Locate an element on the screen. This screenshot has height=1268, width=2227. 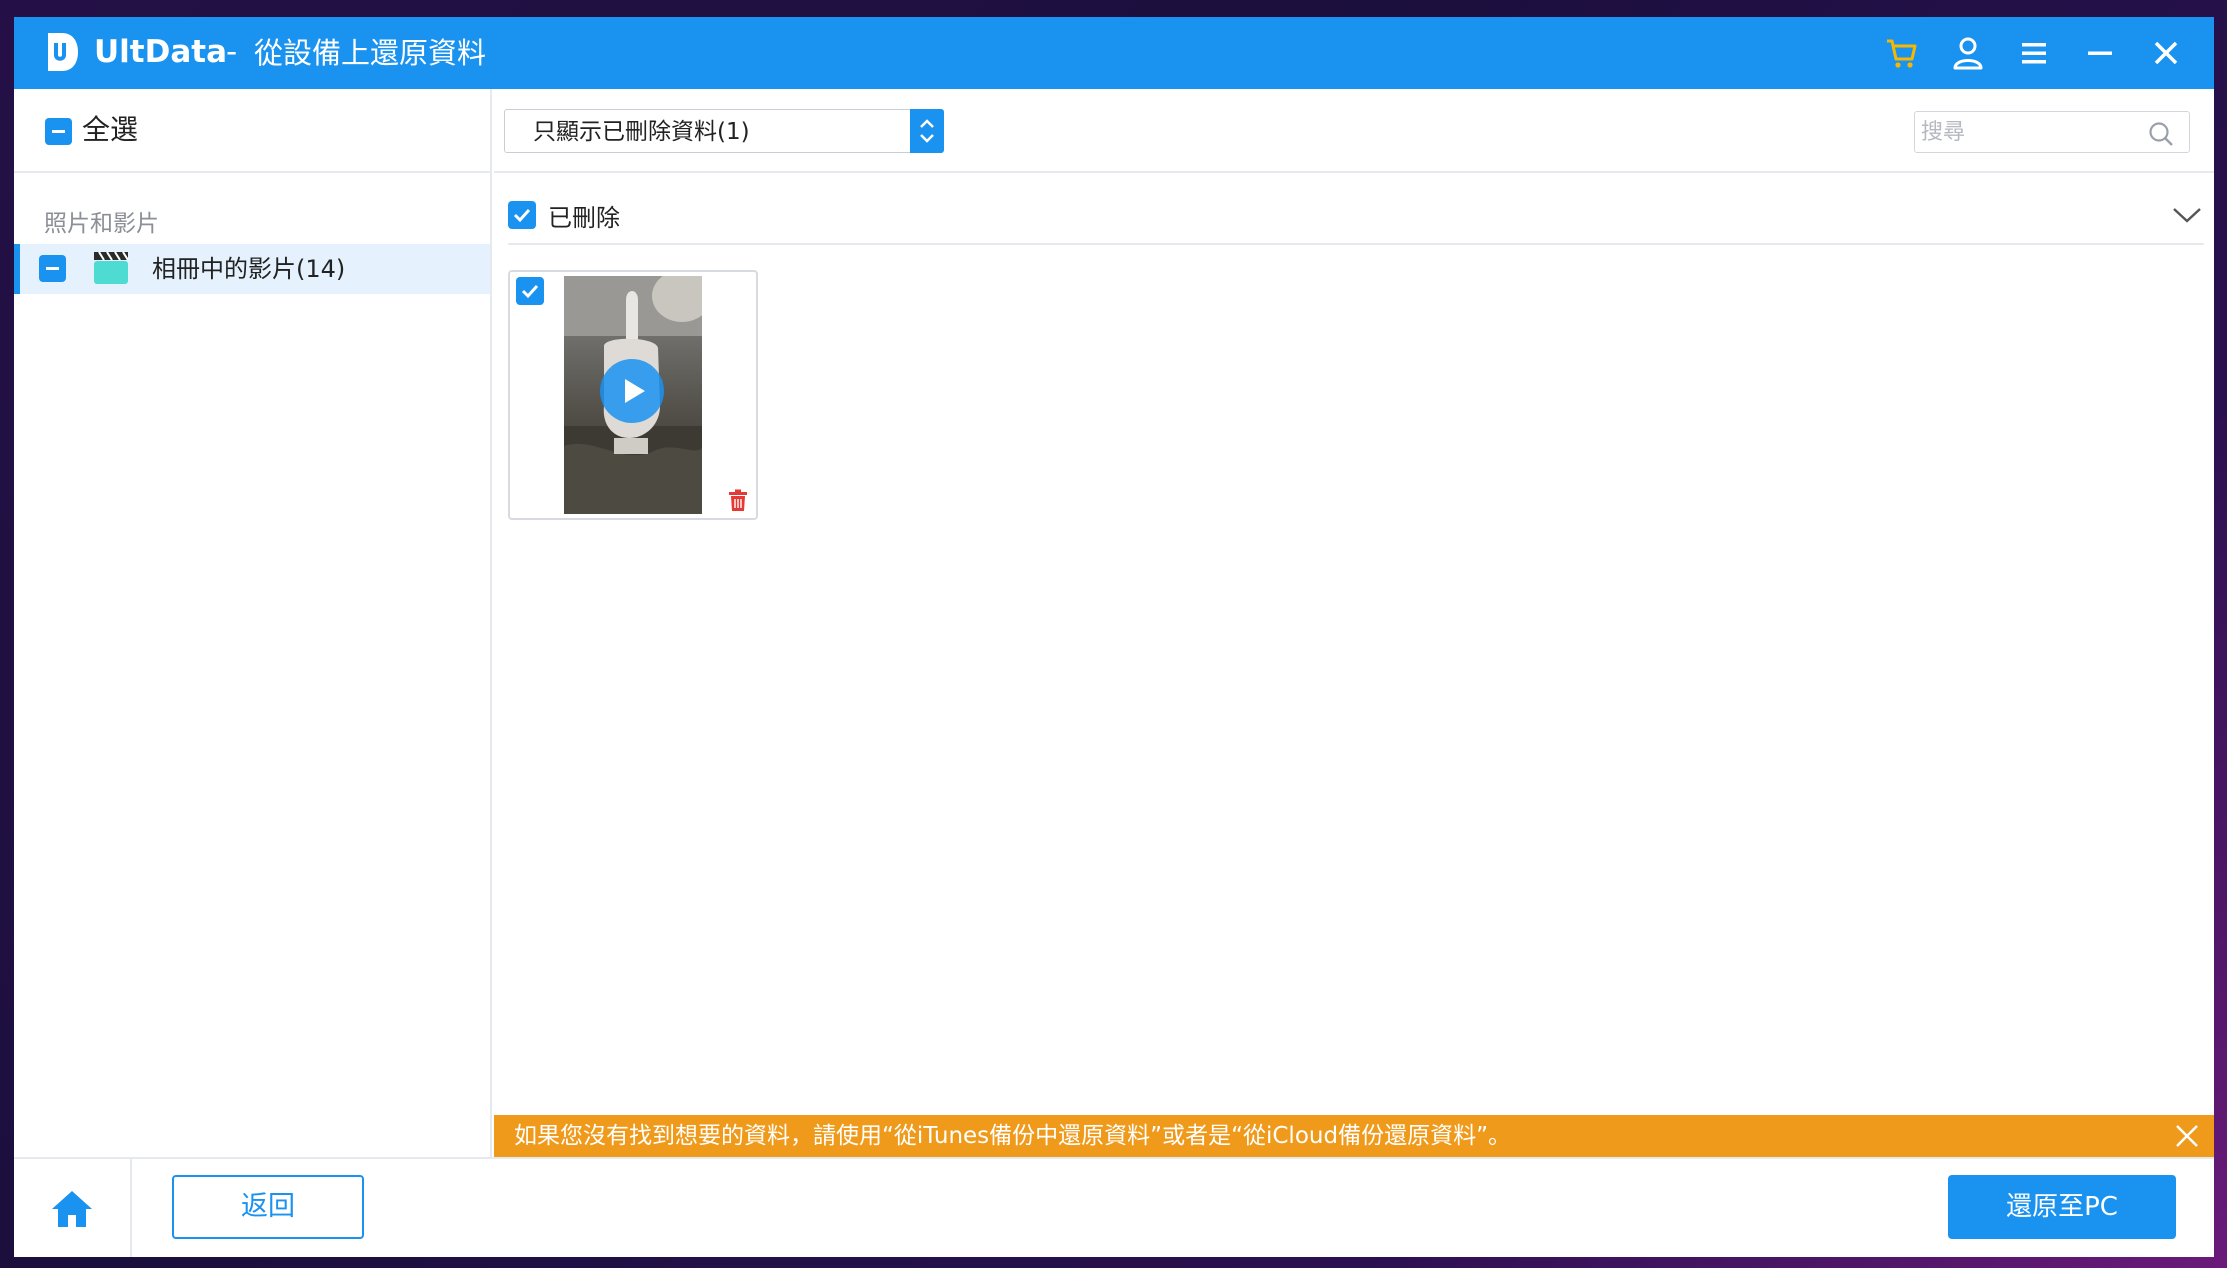
menu-icon is located at coordinates (2034, 53).